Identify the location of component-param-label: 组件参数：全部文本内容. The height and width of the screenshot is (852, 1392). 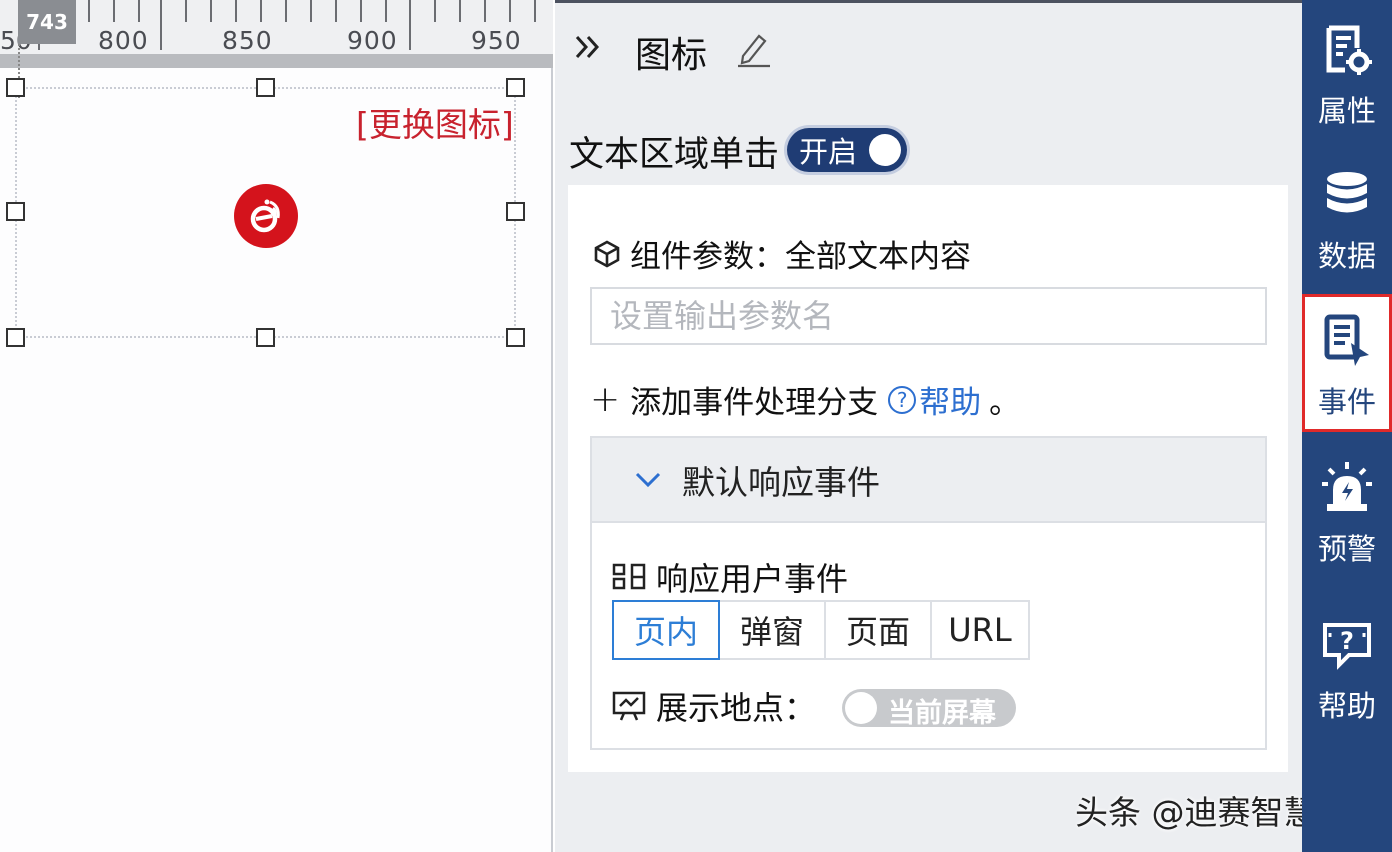
(800, 257).